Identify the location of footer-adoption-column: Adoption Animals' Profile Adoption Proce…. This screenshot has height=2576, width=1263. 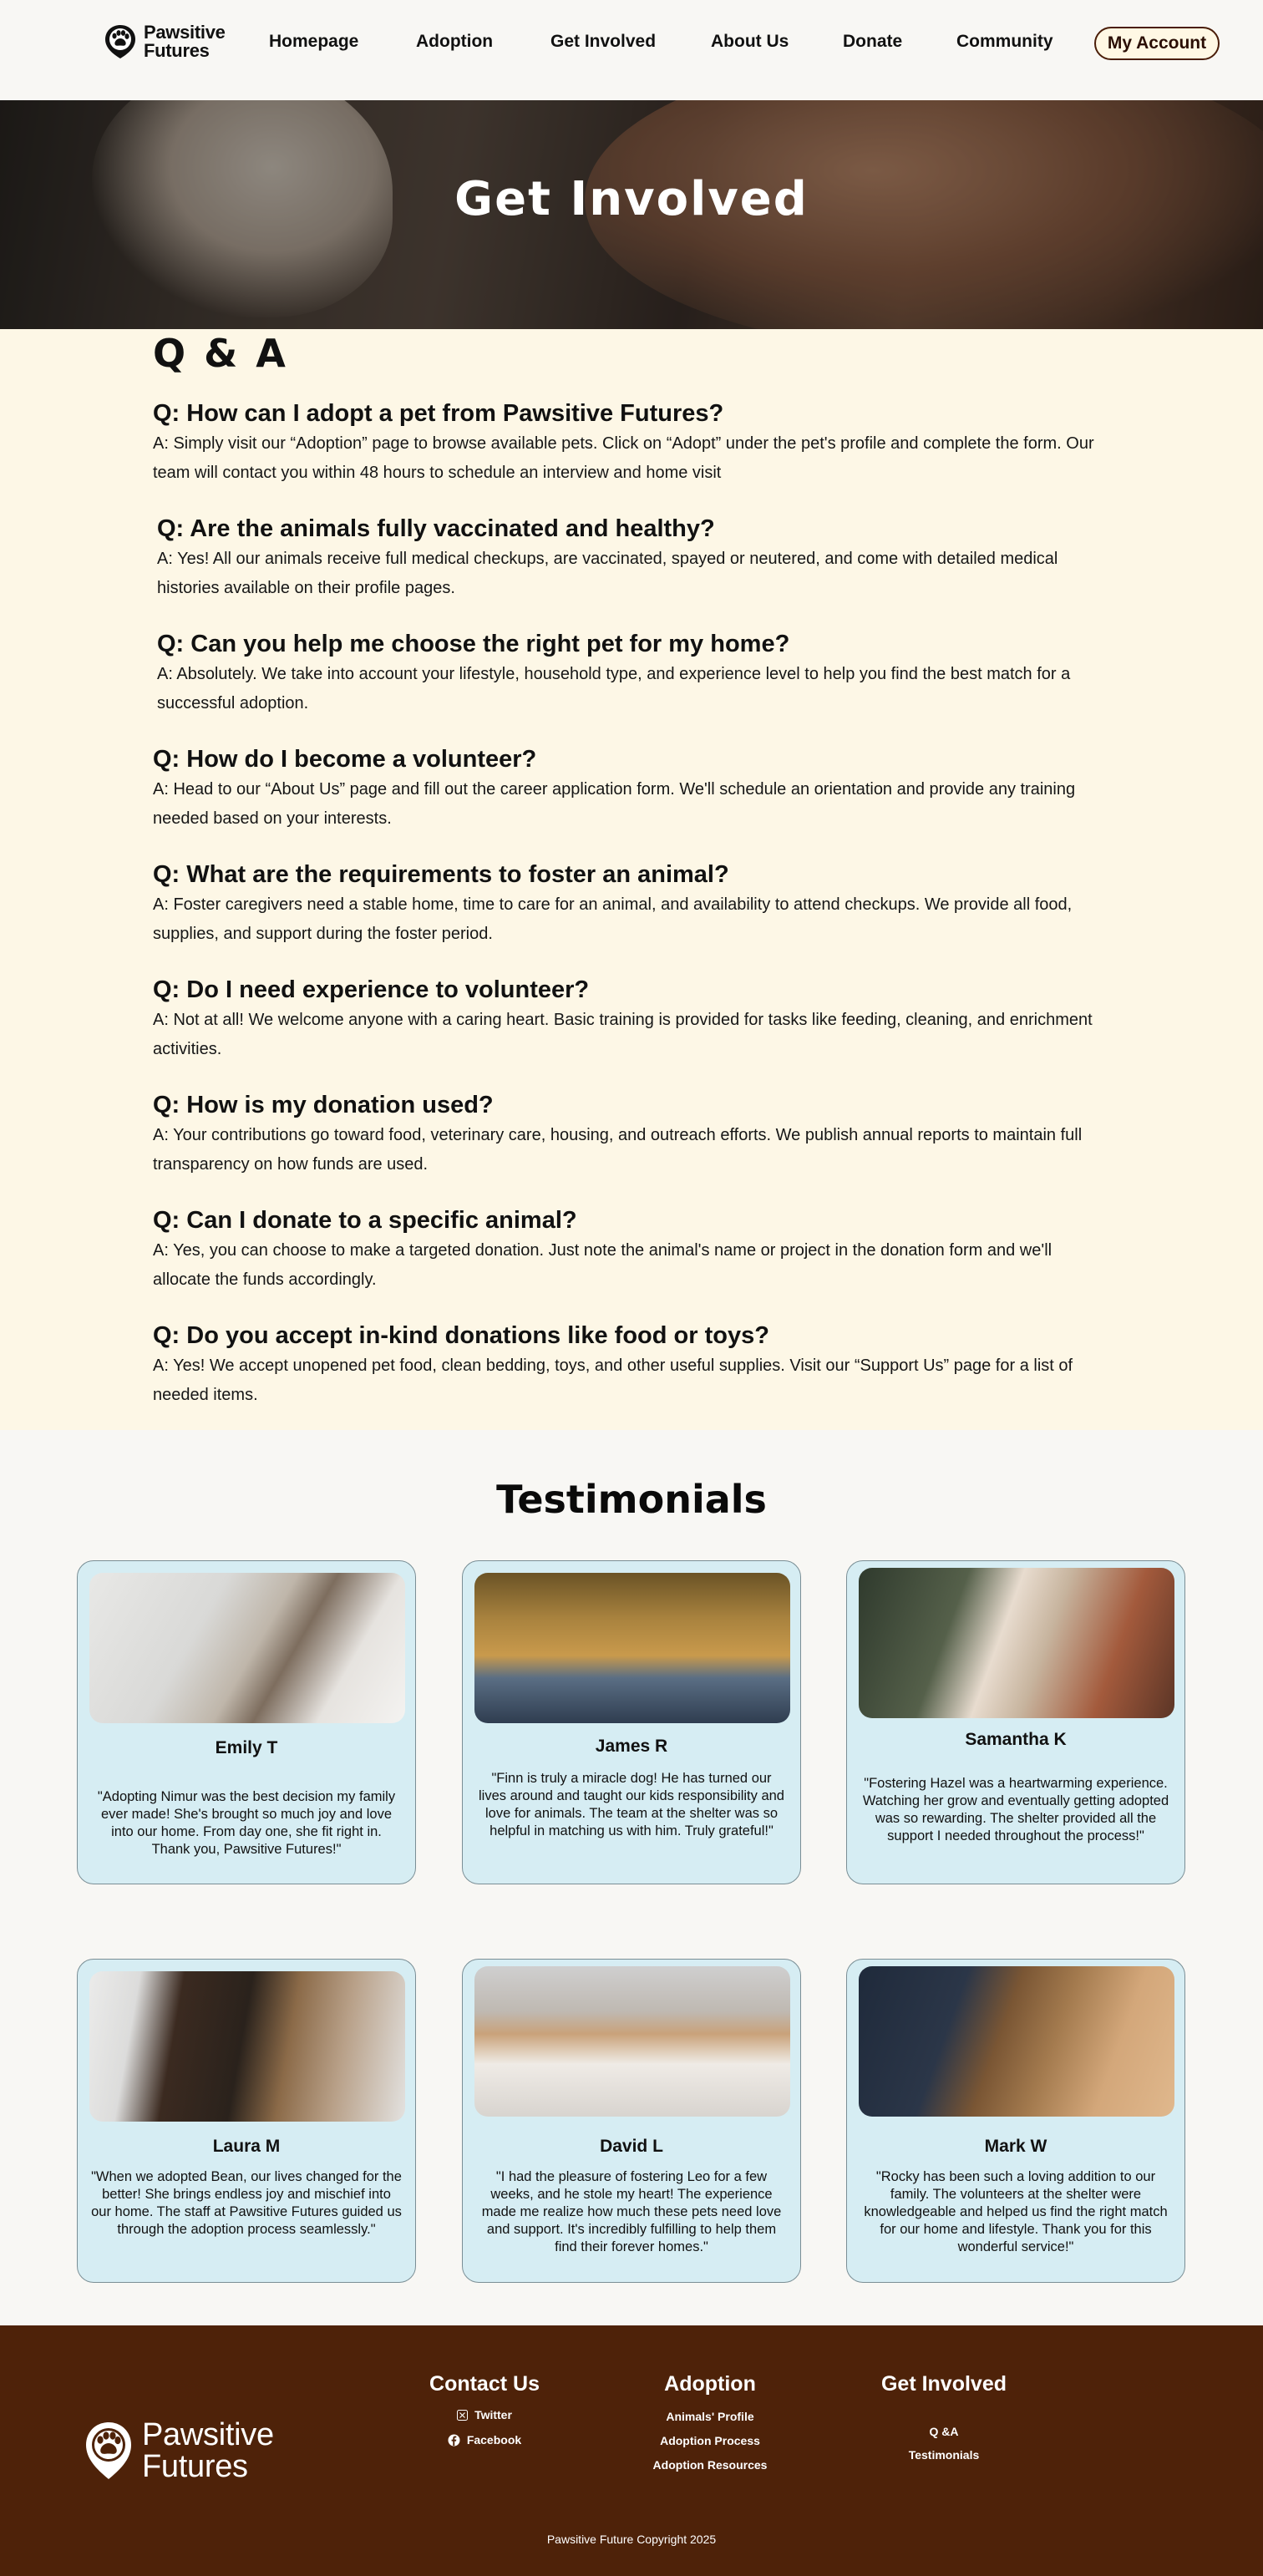
(710, 2422).